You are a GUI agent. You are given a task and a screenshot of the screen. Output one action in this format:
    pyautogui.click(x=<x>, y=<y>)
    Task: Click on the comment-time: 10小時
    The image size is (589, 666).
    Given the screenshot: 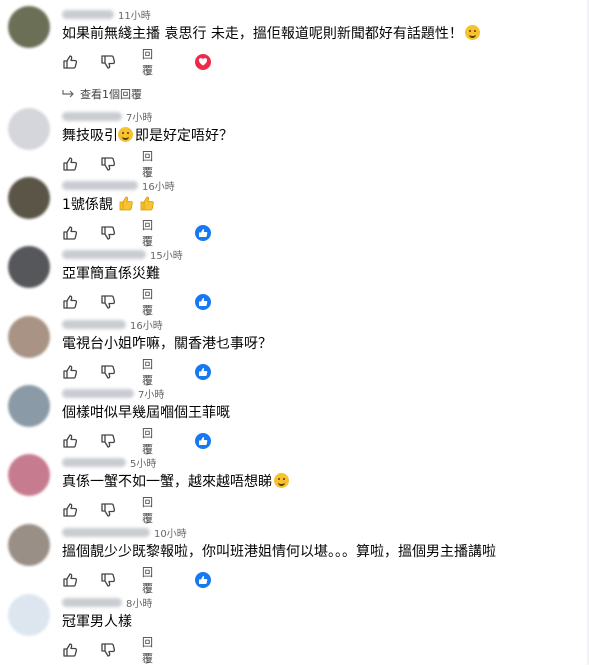 What is the action you would take?
    pyautogui.click(x=170, y=534)
    